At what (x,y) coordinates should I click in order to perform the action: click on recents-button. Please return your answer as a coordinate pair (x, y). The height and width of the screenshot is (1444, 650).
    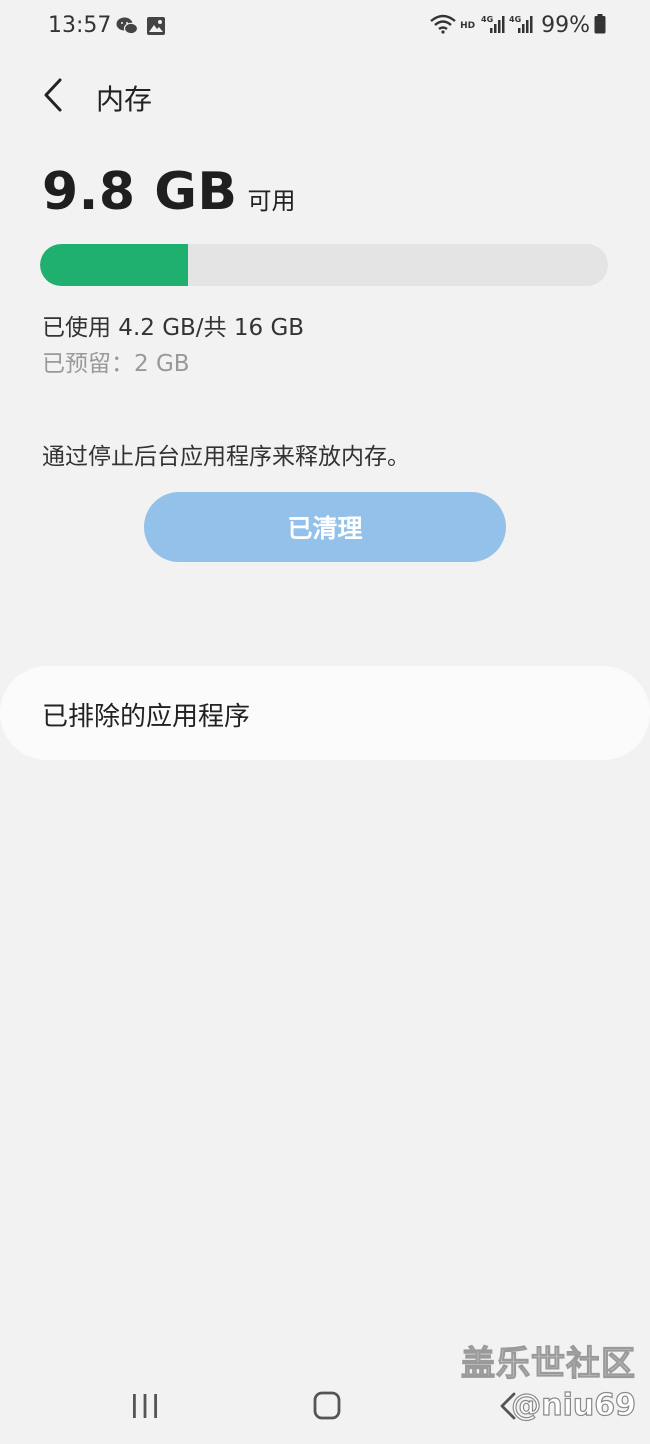
    Looking at the image, I should click on (145, 1406).